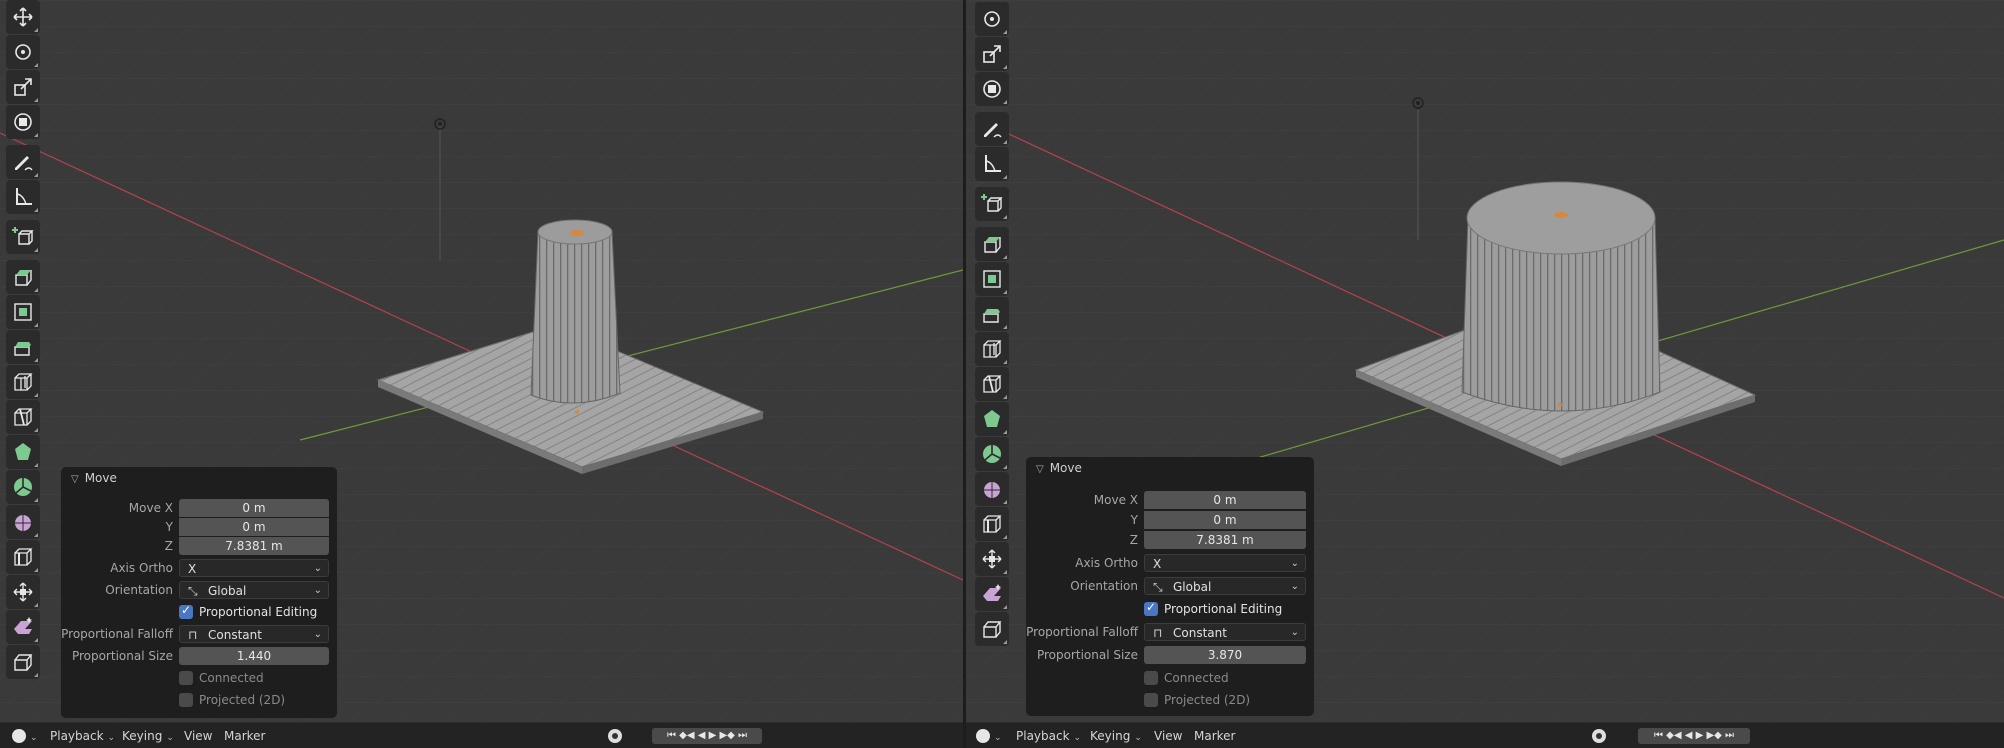 The image size is (2004, 748). I want to click on measure-icon, so click(993, 163).